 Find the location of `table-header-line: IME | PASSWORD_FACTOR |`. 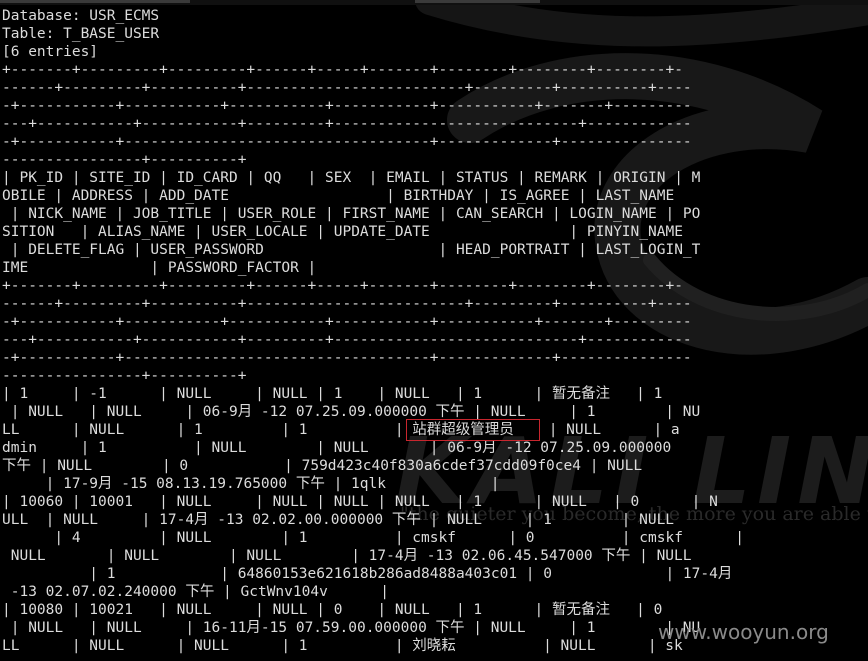

table-header-line: IME | PASSWORD_FACTOR | is located at coordinates (159, 268).